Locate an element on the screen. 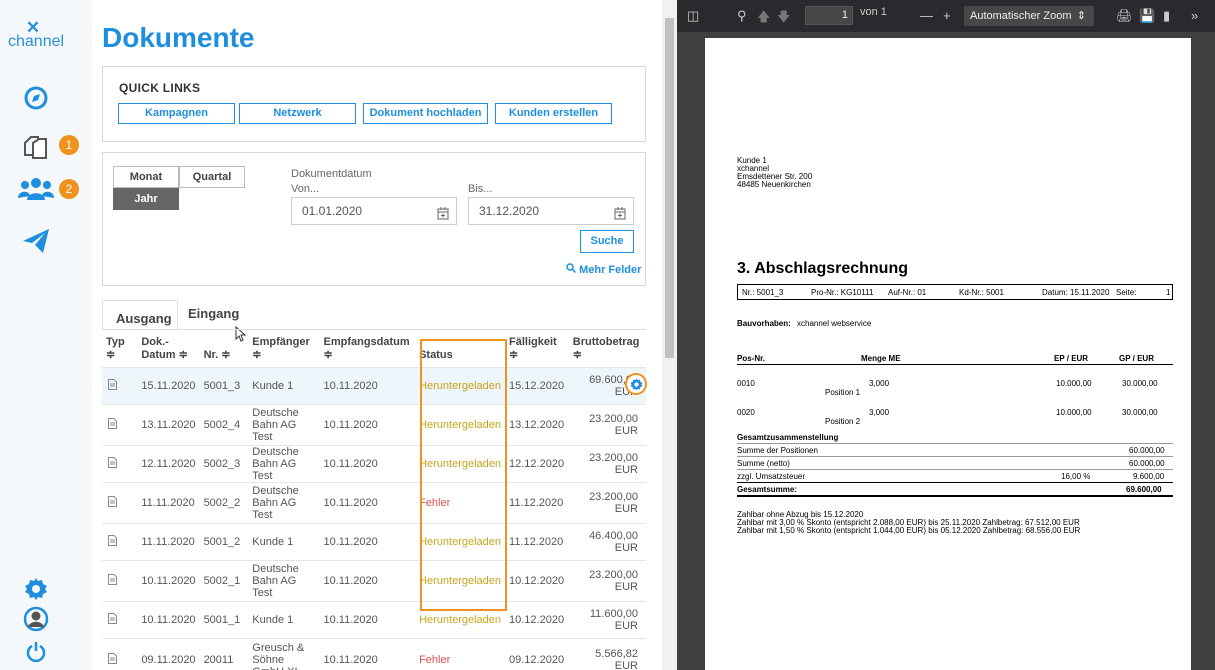 Image resolution: width=1215 pixels, height=670 pixels. cell-dok-datum-text: 10.11.2020 is located at coordinates (168, 580).